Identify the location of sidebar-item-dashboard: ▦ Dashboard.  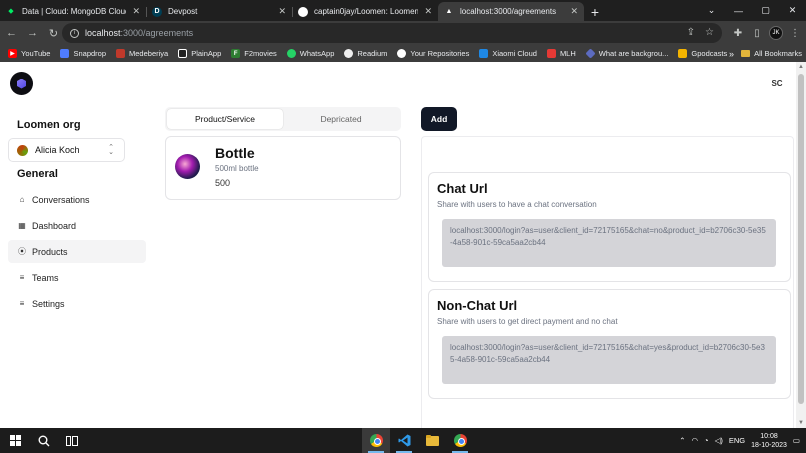
(77, 225).